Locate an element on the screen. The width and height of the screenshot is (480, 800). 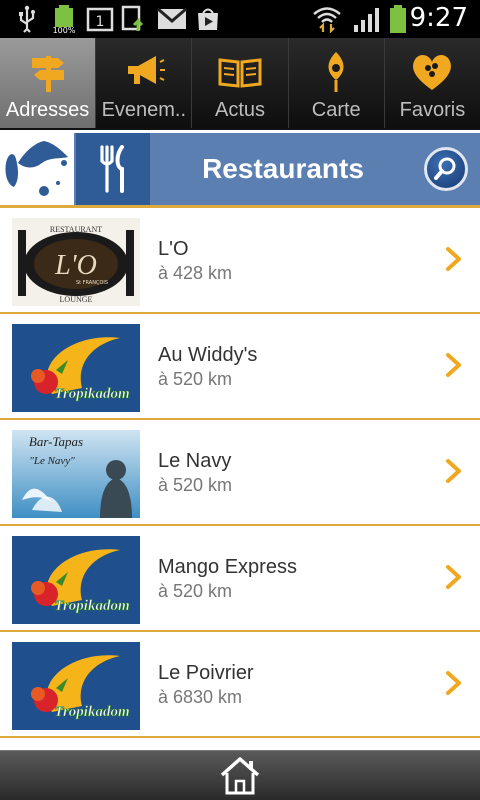
tab-label: Adresses is located at coordinates (47, 110).